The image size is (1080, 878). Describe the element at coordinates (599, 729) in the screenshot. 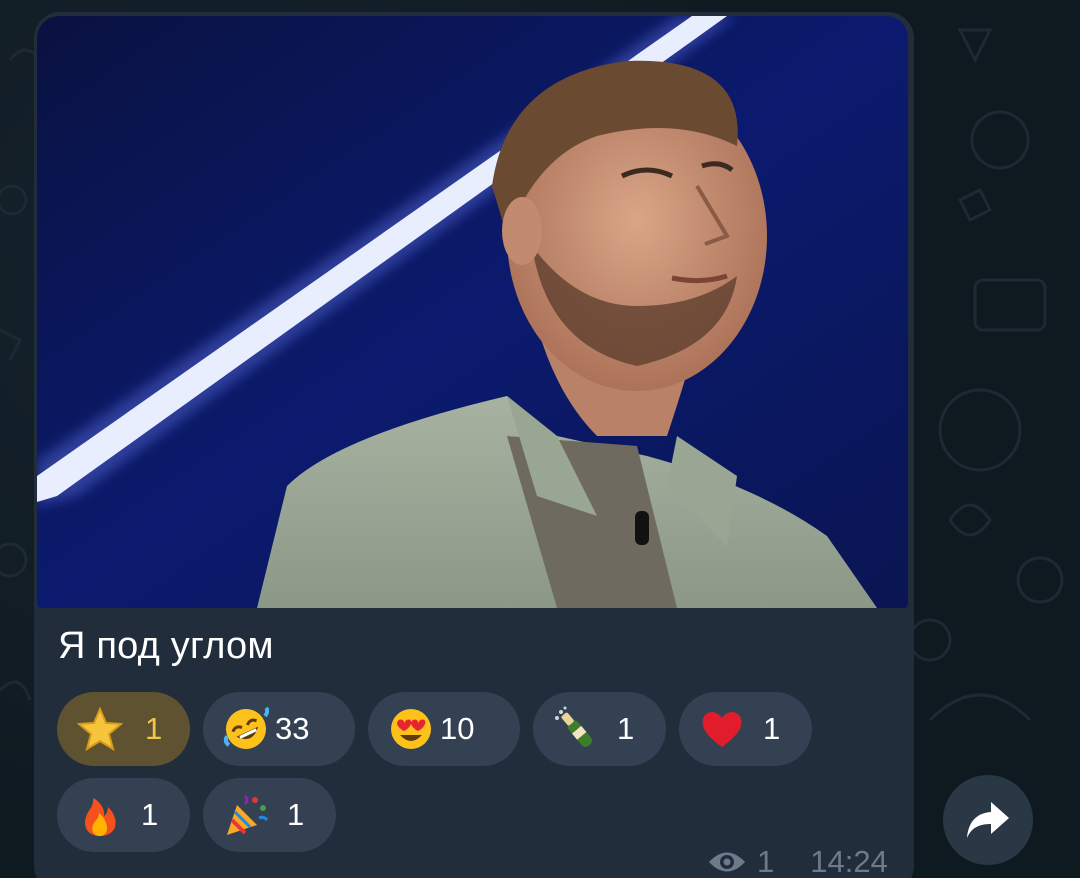

I see `reaction-champagne: 1` at that location.